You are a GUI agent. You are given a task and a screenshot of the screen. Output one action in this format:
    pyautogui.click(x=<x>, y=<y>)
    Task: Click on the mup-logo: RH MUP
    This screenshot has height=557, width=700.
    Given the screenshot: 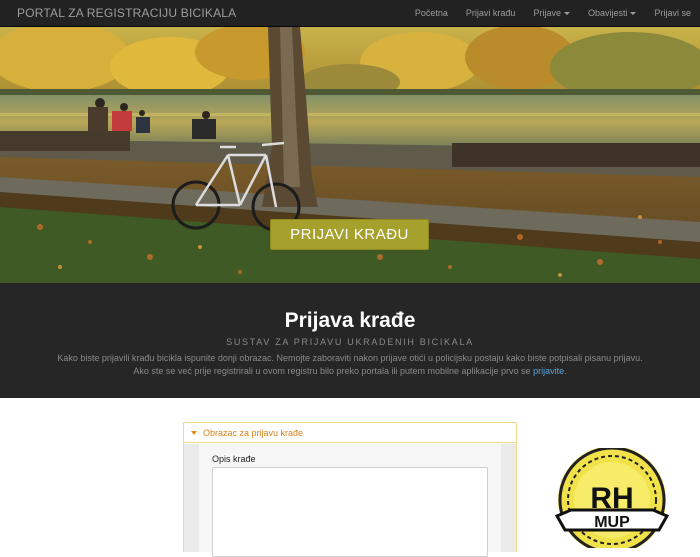 What is the action you would take?
    pyautogui.click(x=612, y=500)
    